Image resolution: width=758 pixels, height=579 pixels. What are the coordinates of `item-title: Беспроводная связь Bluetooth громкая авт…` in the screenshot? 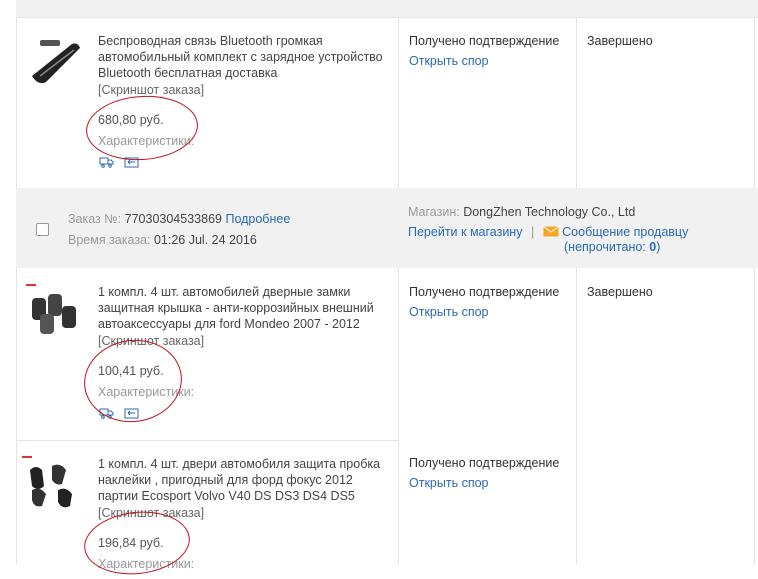 It's located at (244, 57).